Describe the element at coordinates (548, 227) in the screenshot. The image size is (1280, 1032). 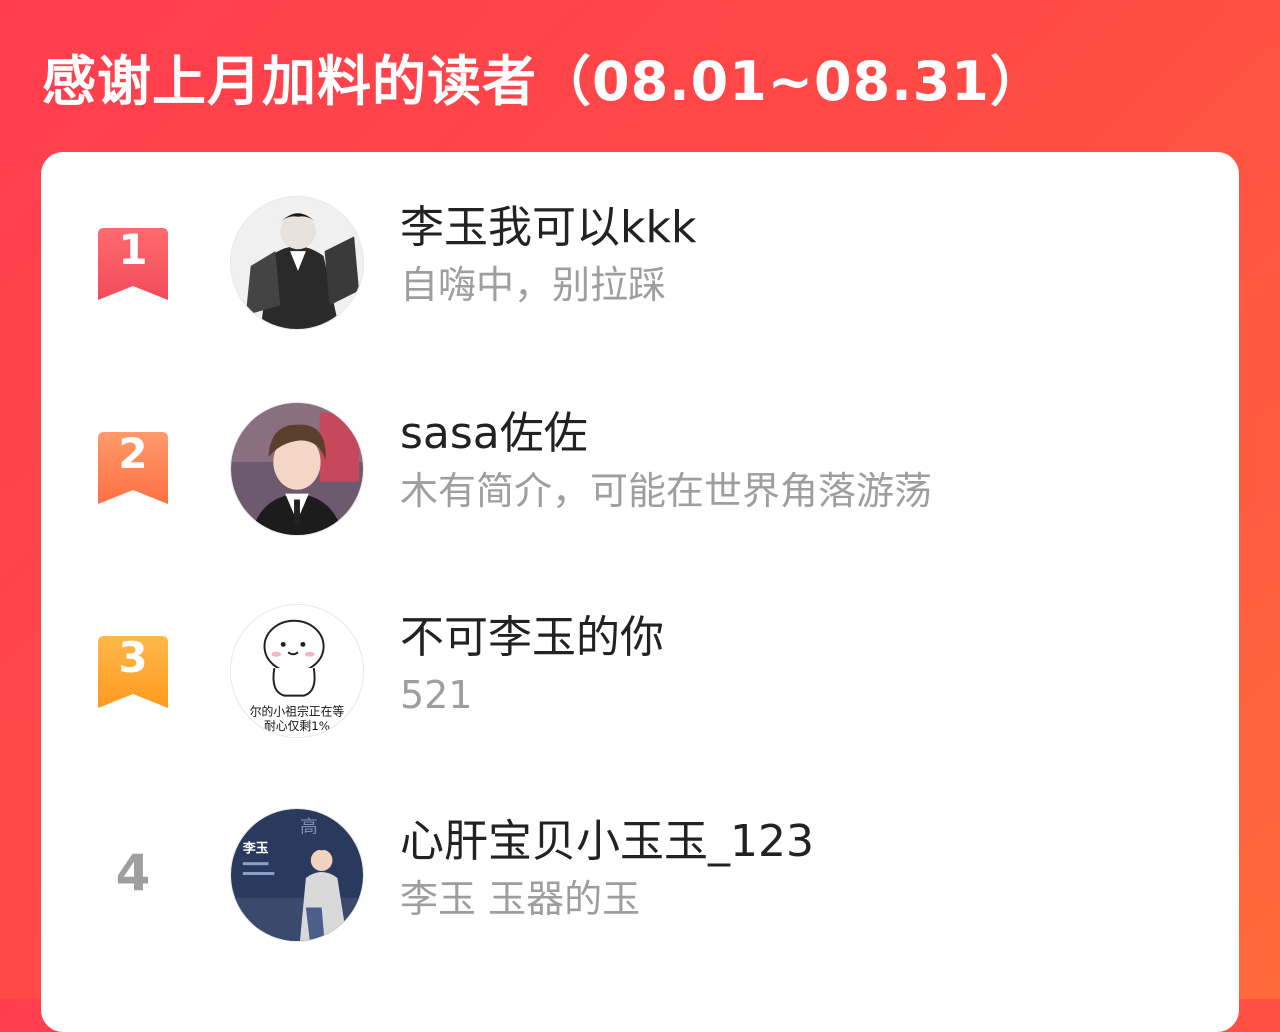
I see `reader-name: 李玉我可以kkk` at that location.